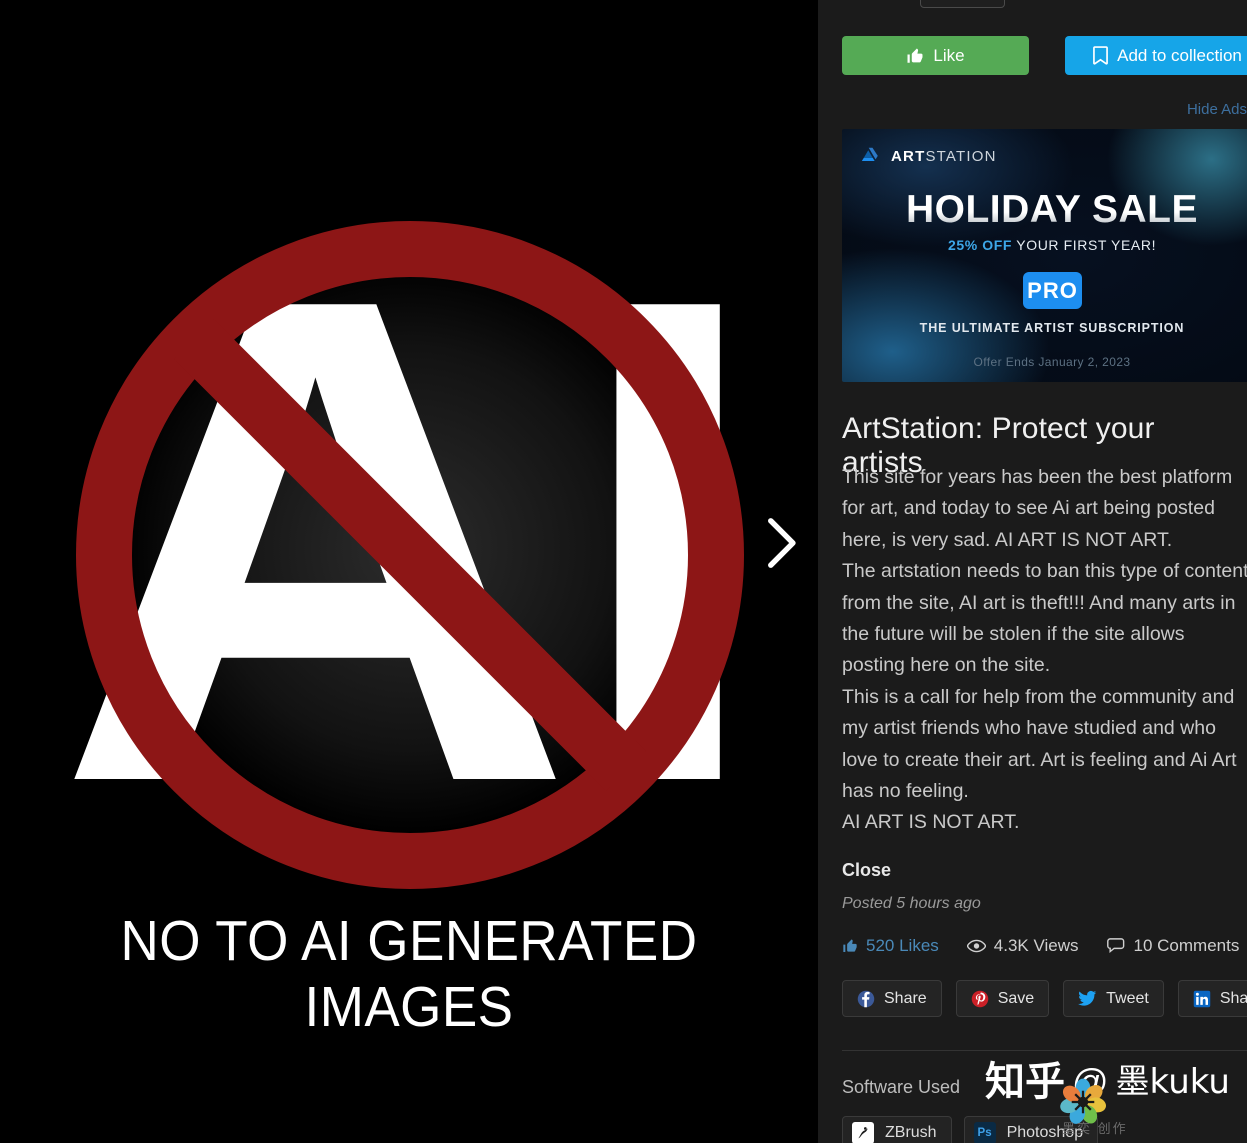  What do you see at coordinates (1052, 328) in the screenshot?
I see `ad-subtitle: THE ULTIMATE ARTIST SUBSCRIPTION` at bounding box center [1052, 328].